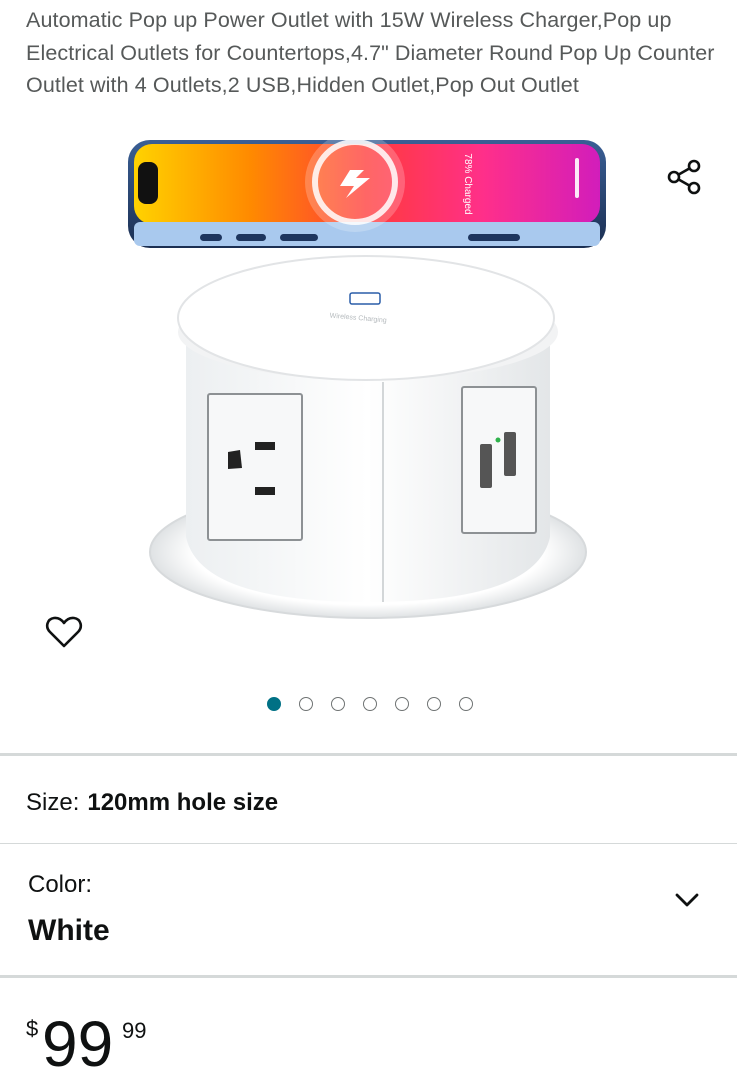  What do you see at coordinates (368, 843) in the screenshot?
I see `divider` at bounding box center [368, 843].